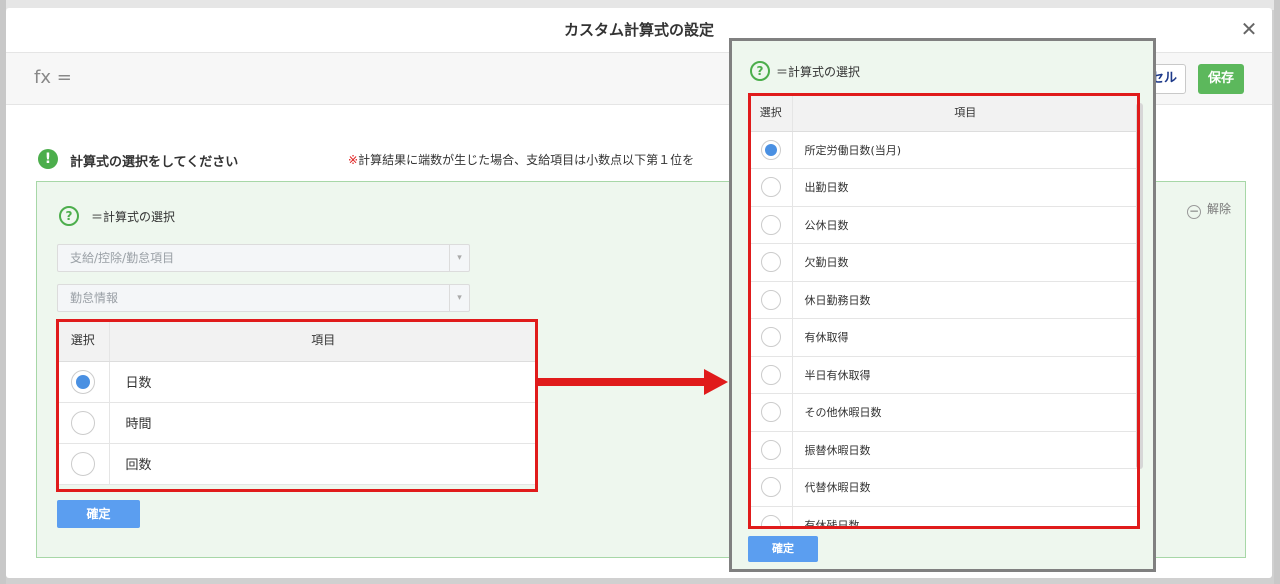 This screenshot has width=1280, height=584. What do you see at coordinates (53, 77) in the screenshot?
I see `fx-label: fx =` at bounding box center [53, 77].